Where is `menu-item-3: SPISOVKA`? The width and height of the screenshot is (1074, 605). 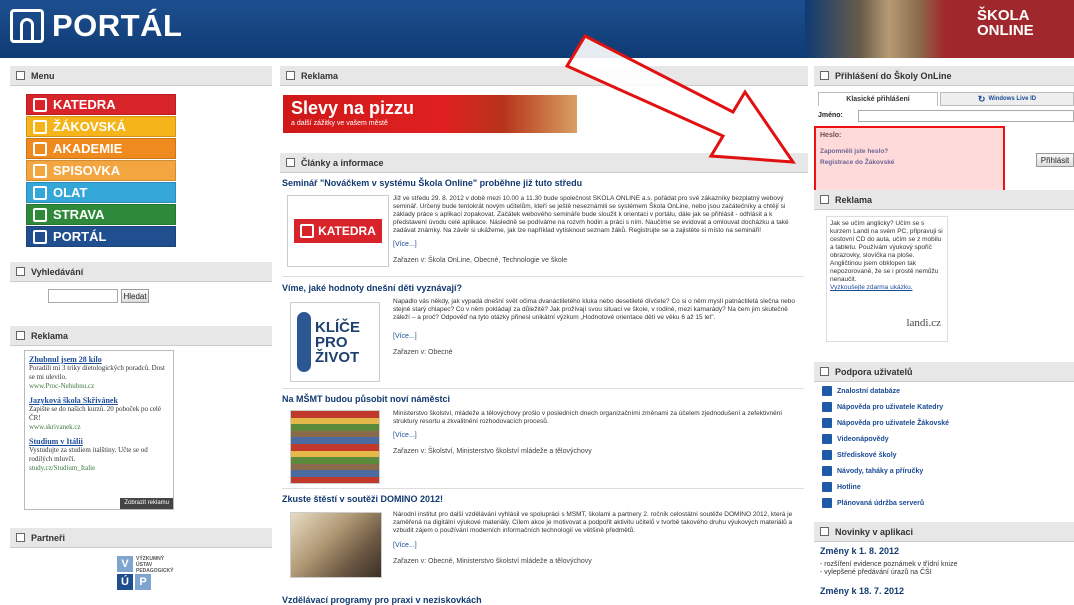 menu-item-3: SPISOVKA is located at coordinates (101, 170).